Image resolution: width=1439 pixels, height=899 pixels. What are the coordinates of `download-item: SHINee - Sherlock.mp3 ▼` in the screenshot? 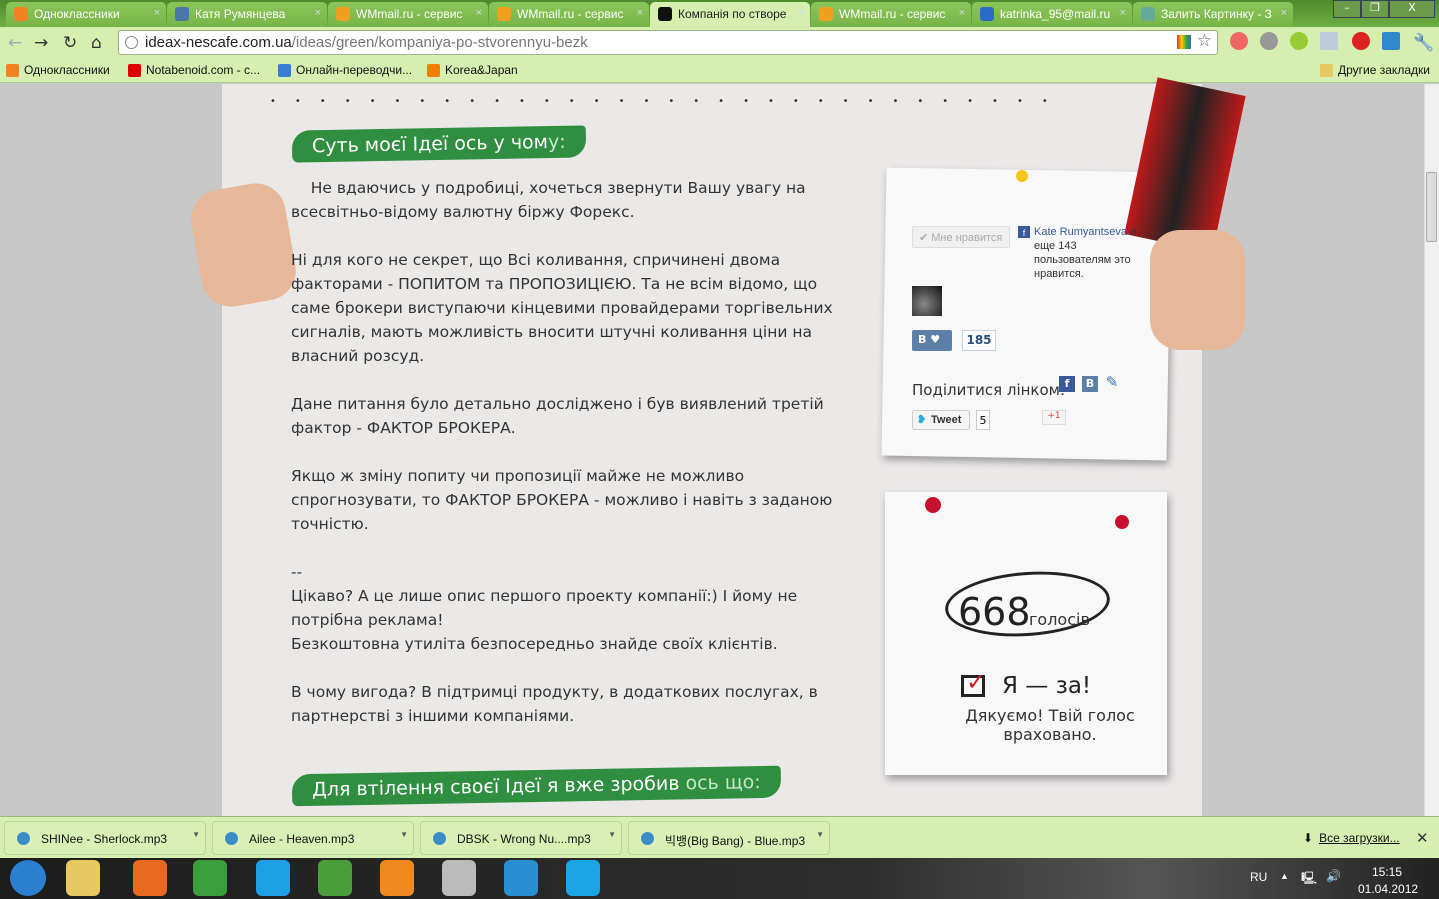 It's located at (105, 838).